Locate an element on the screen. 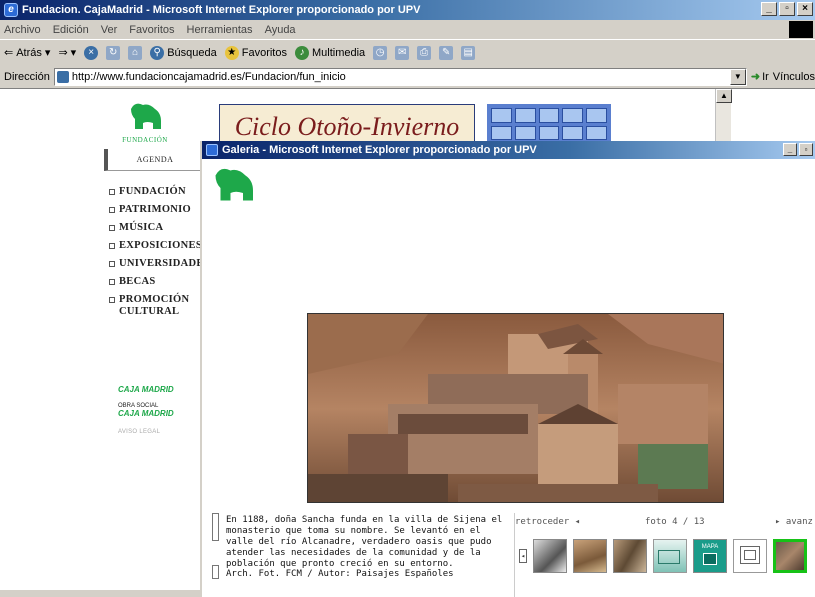 The height and width of the screenshot is (597, 815). gallery-navigation: retroceder ◂ foto 4 / 13 ▸ avanz ◂ MAPA is located at coordinates (664, 555).